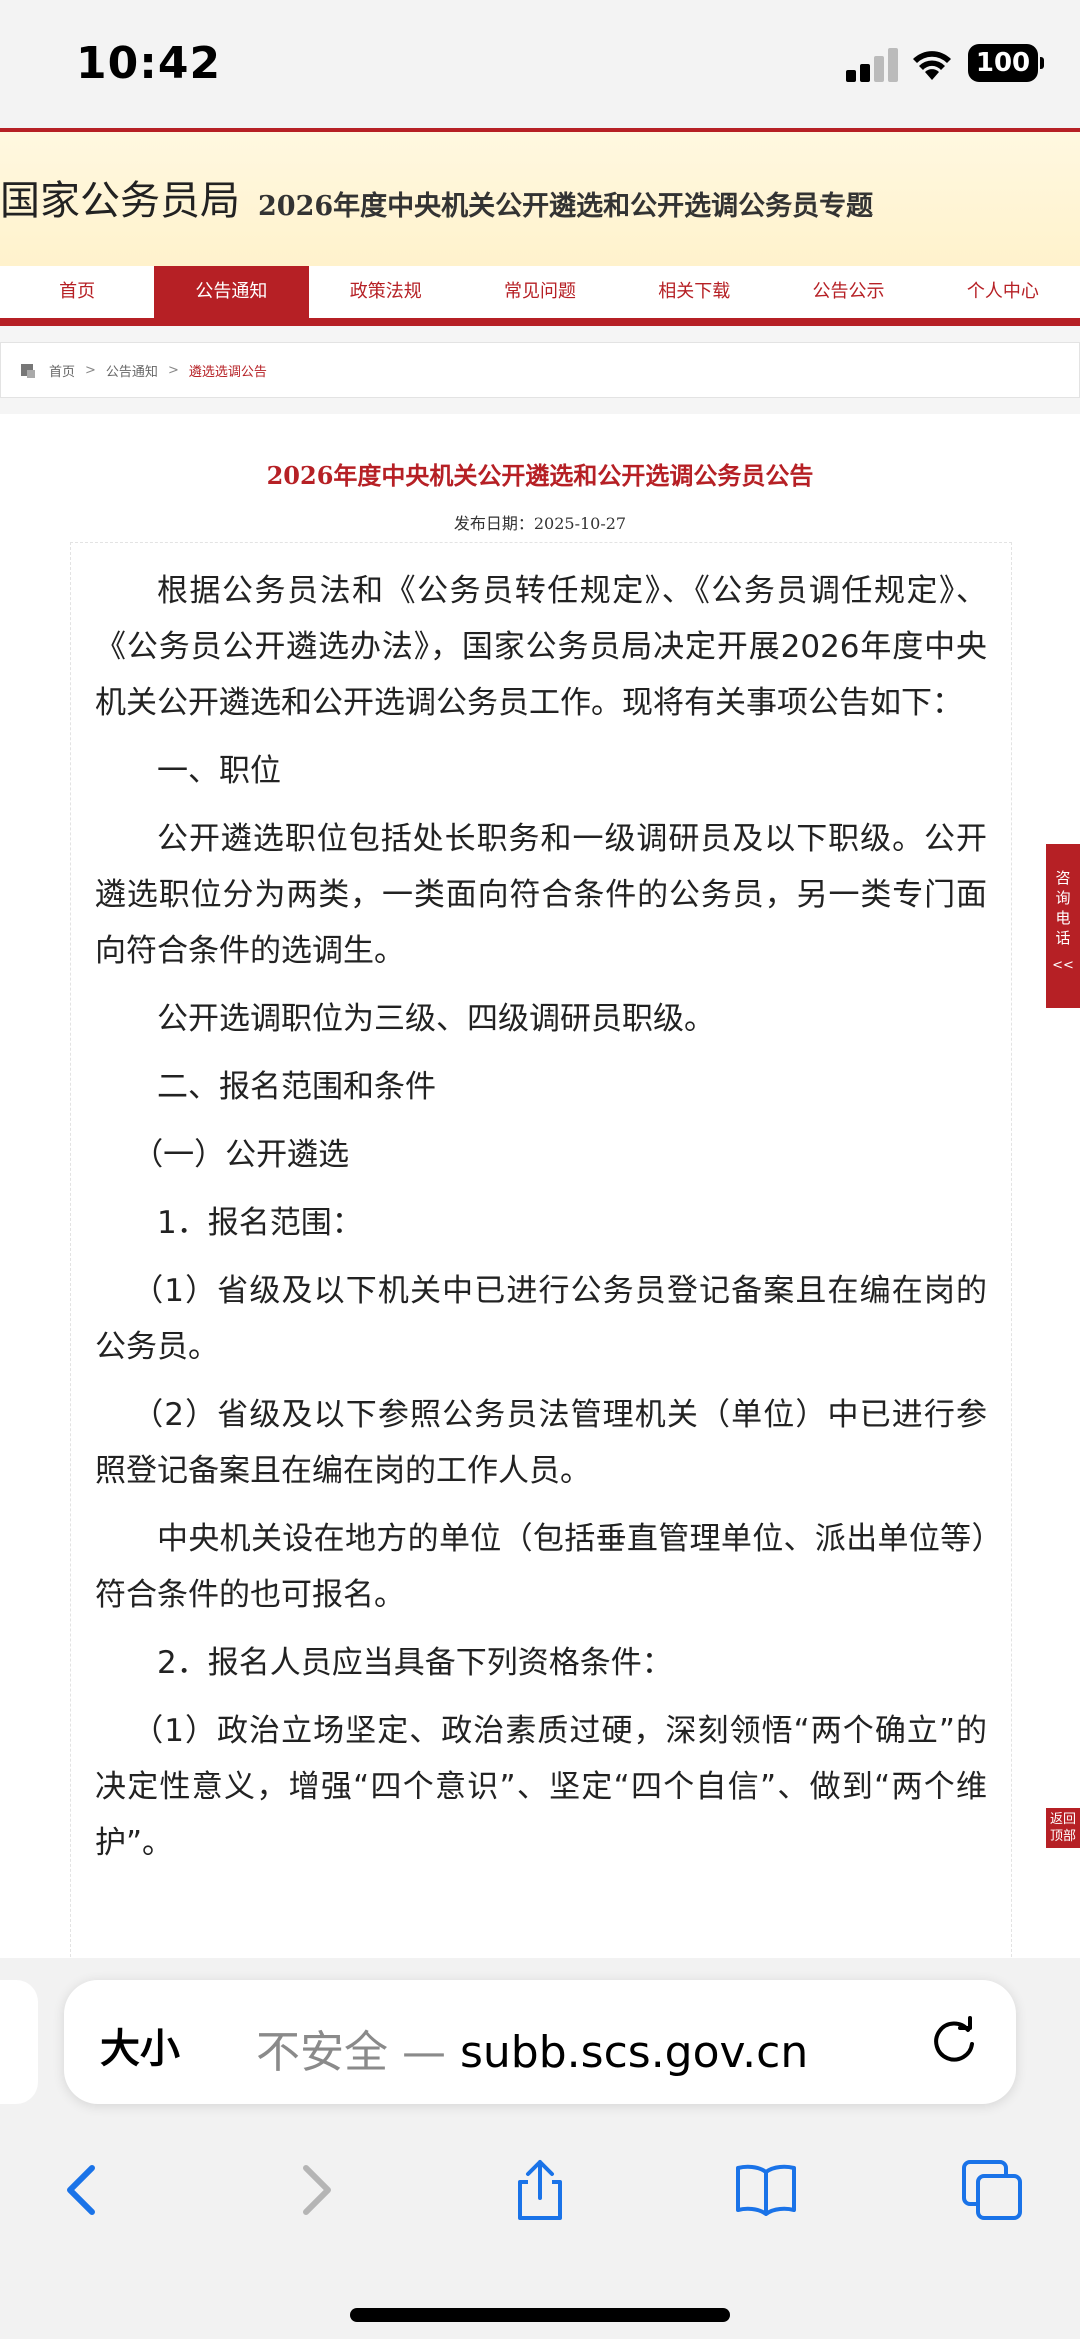 The image size is (1080, 2339). What do you see at coordinates (77, 292) in the screenshot?
I see `nav-item-home: 首页` at bounding box center [77, 292].